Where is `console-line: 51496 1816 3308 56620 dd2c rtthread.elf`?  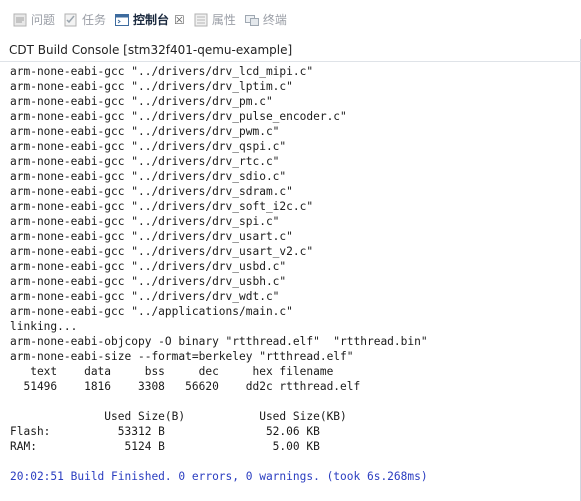 console-line: 51496 1816 3308 56620 dd2c rtthread.elf is located at coordinates (185, 386).